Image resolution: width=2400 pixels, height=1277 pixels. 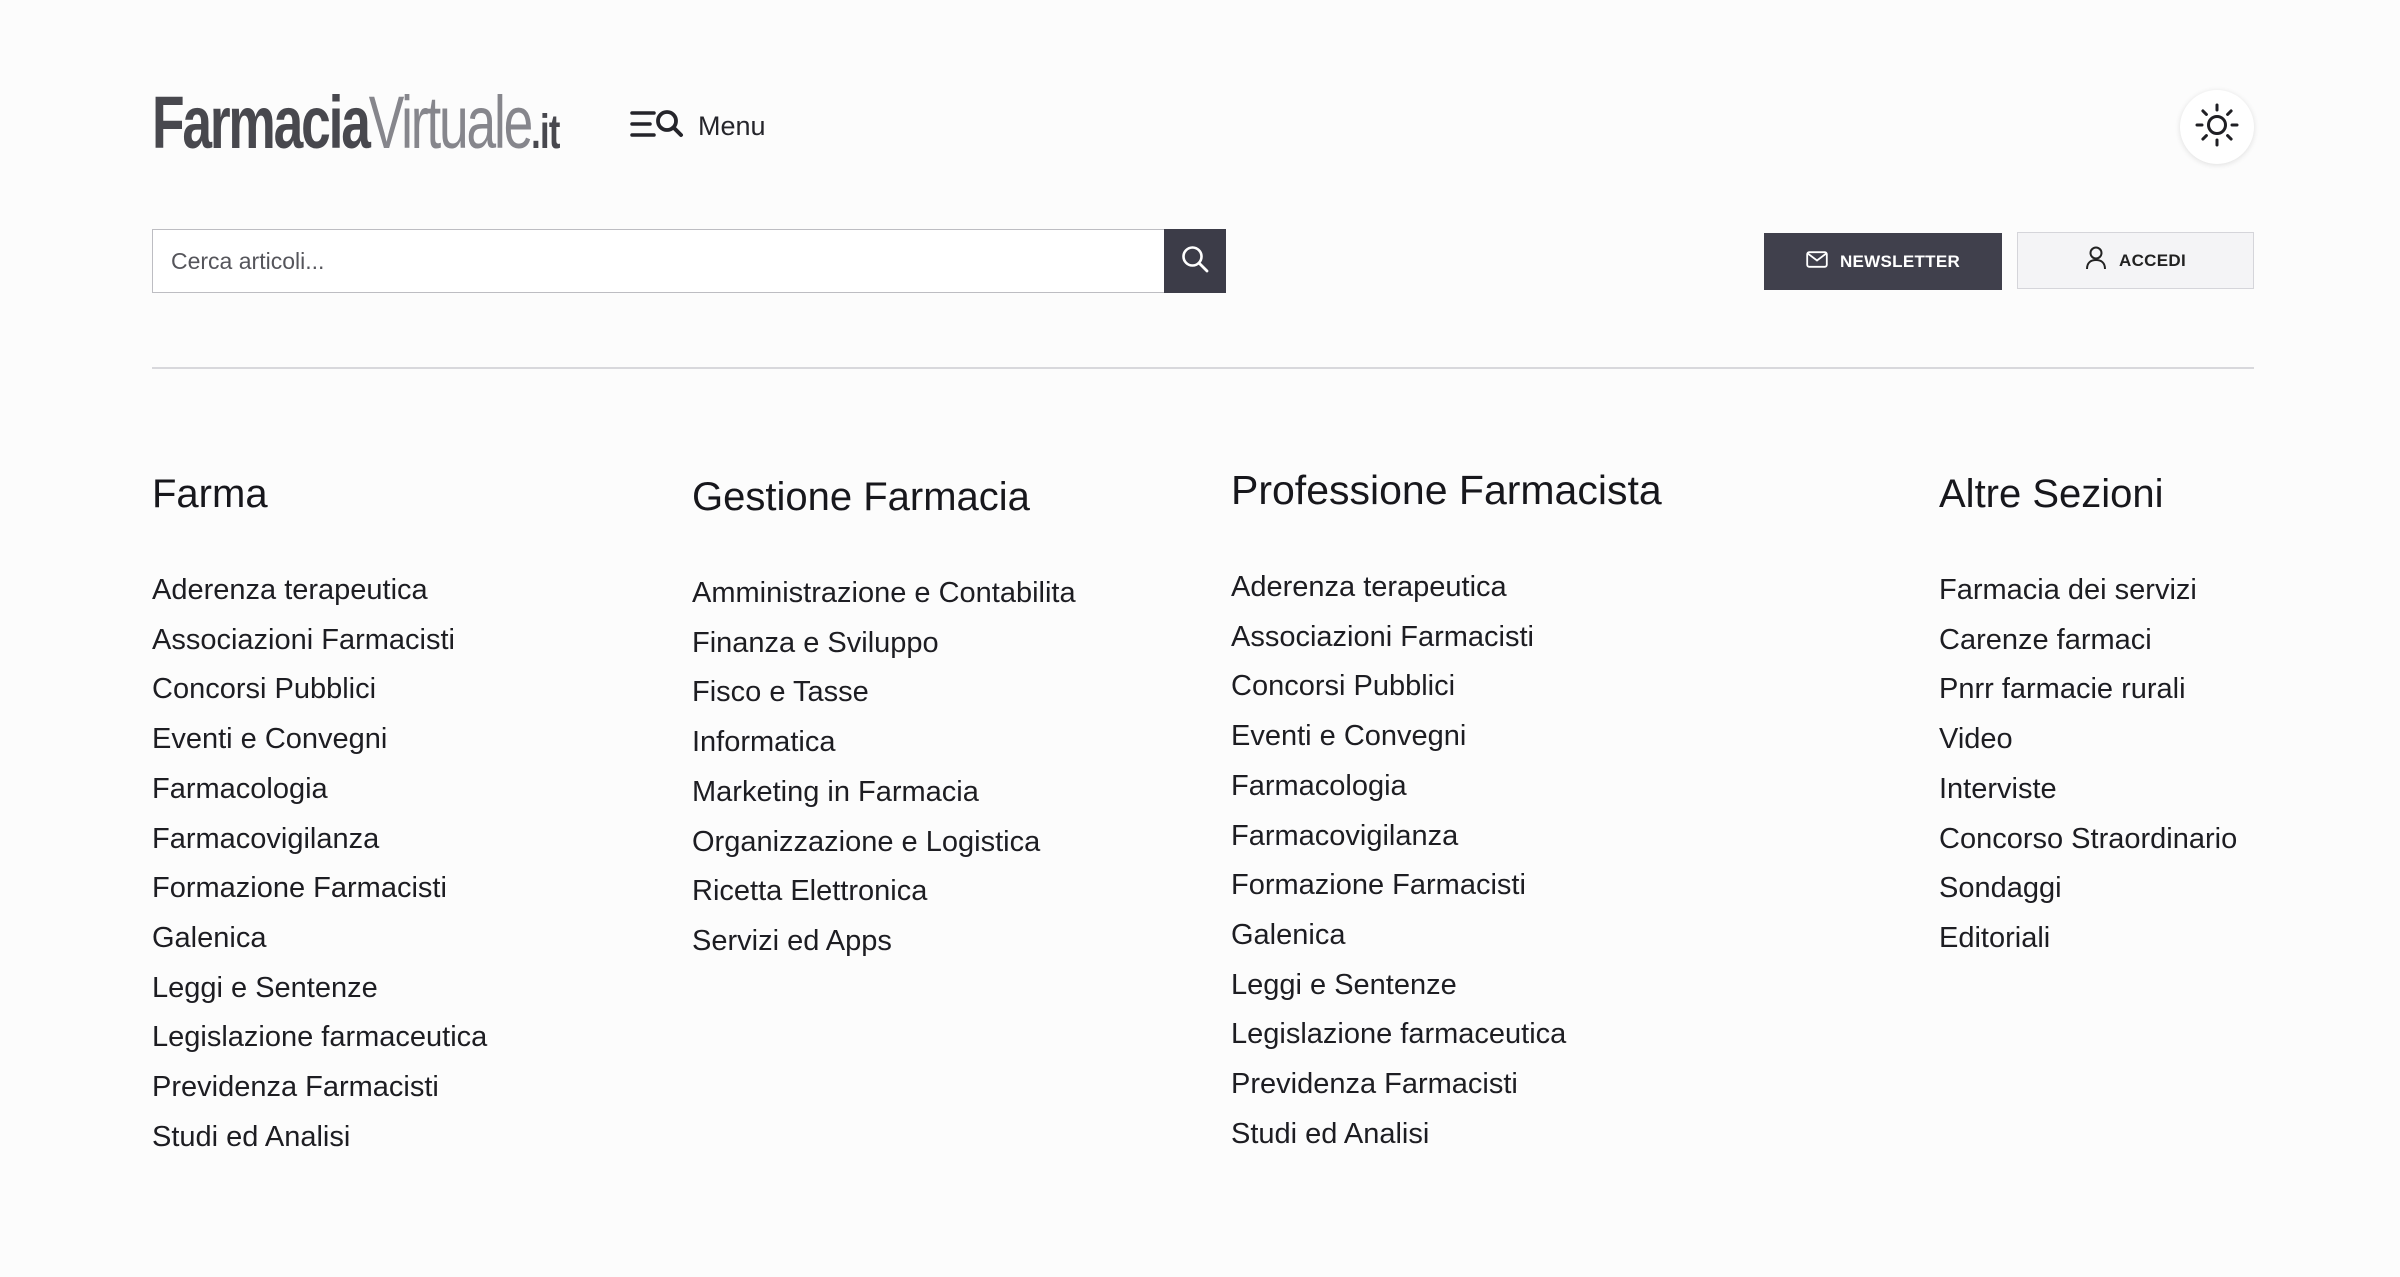 I want to click on search-bar, so click(x=689, y=261).